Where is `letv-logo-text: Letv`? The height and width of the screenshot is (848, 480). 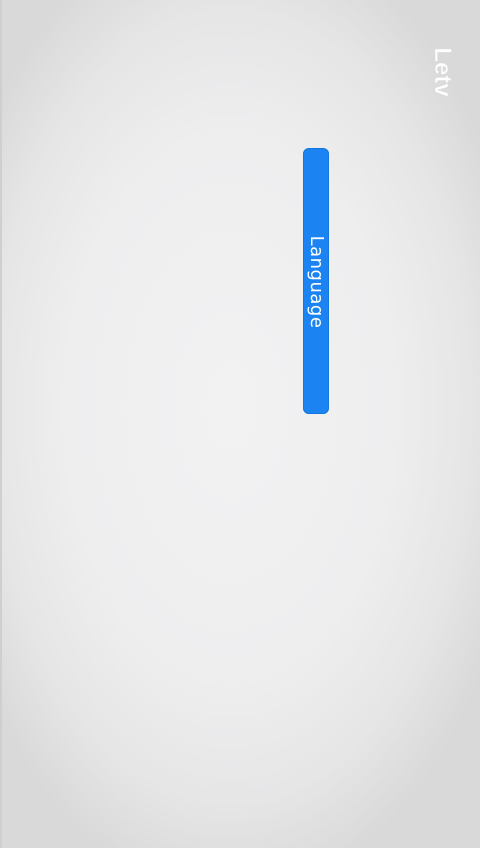
letv-logo-text: Letv is located at coordinates (442, 72).